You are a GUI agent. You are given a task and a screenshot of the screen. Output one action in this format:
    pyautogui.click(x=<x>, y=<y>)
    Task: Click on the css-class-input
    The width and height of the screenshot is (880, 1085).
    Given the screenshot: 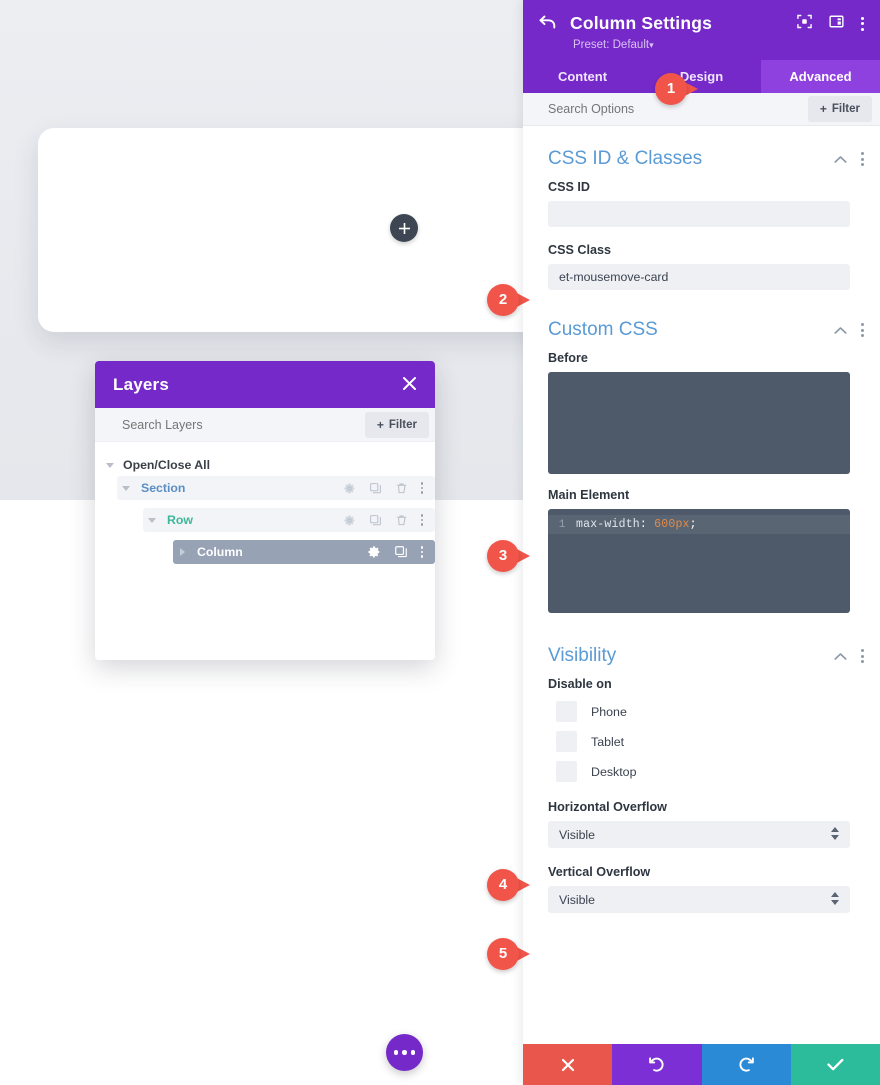 What is the action you would take?
    pyautogui.click(x=699, y=277)
    